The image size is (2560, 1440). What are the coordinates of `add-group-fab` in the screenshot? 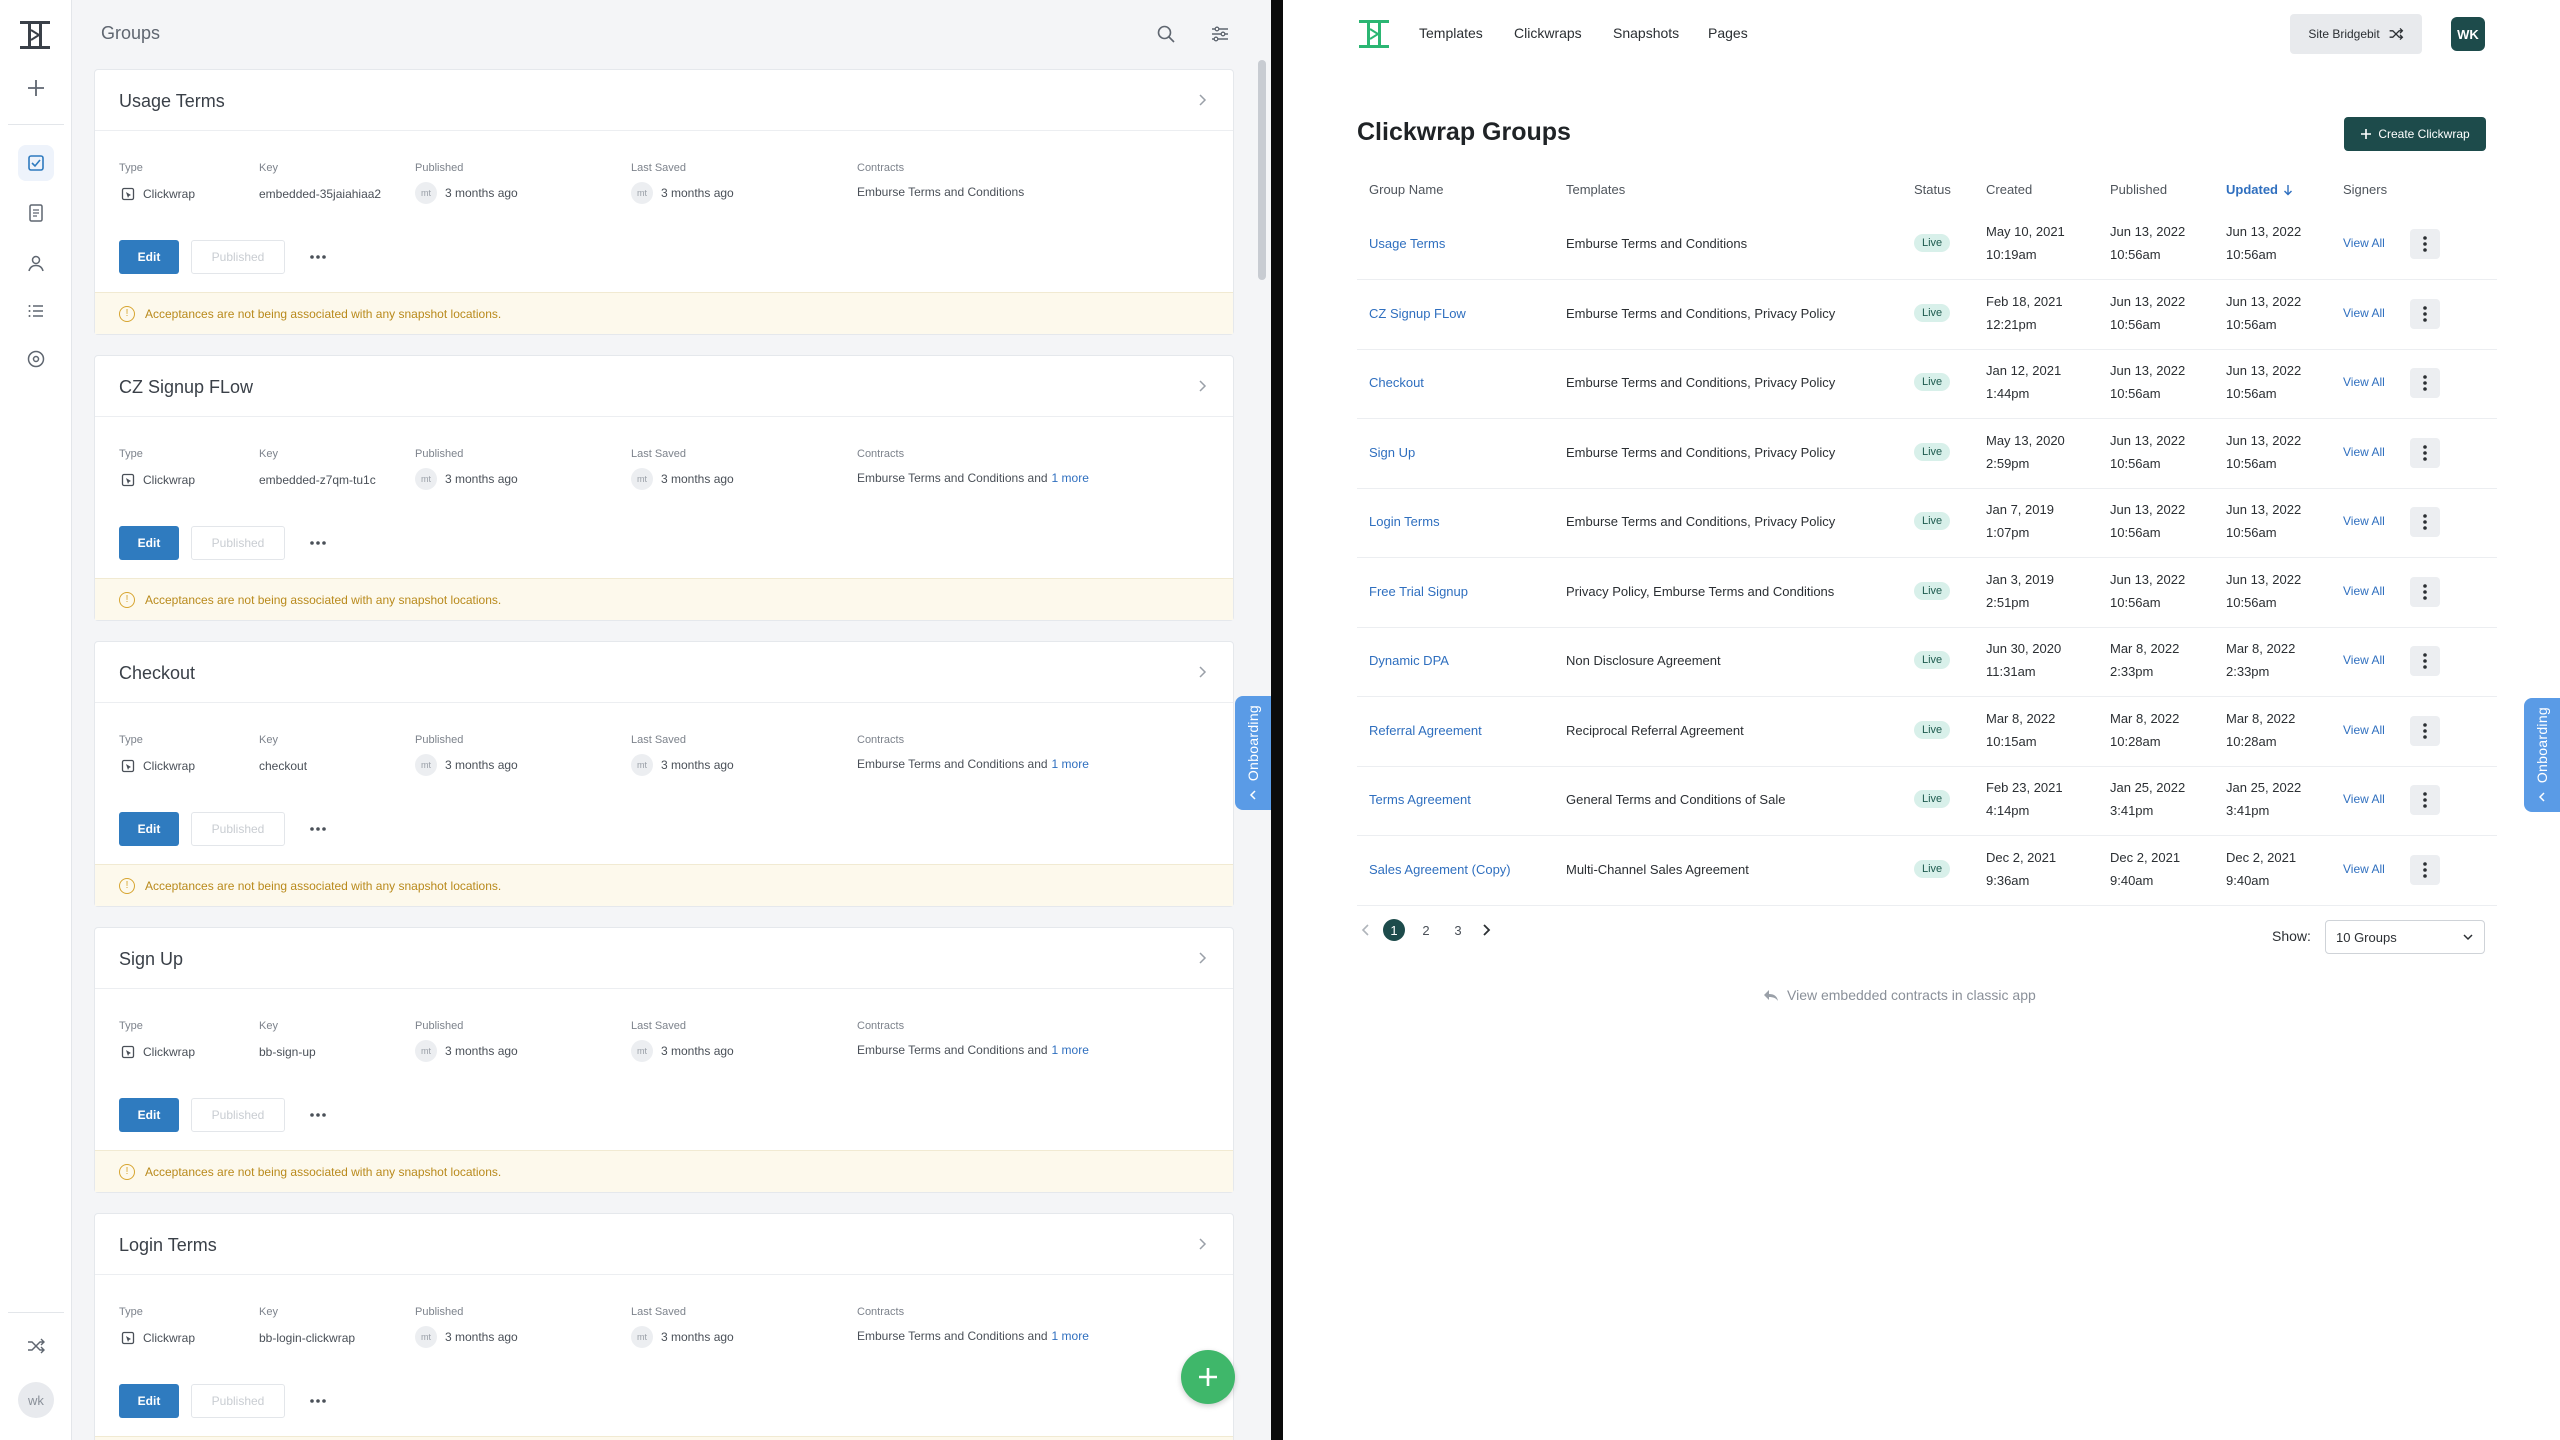 It's located at (1208, 1377).